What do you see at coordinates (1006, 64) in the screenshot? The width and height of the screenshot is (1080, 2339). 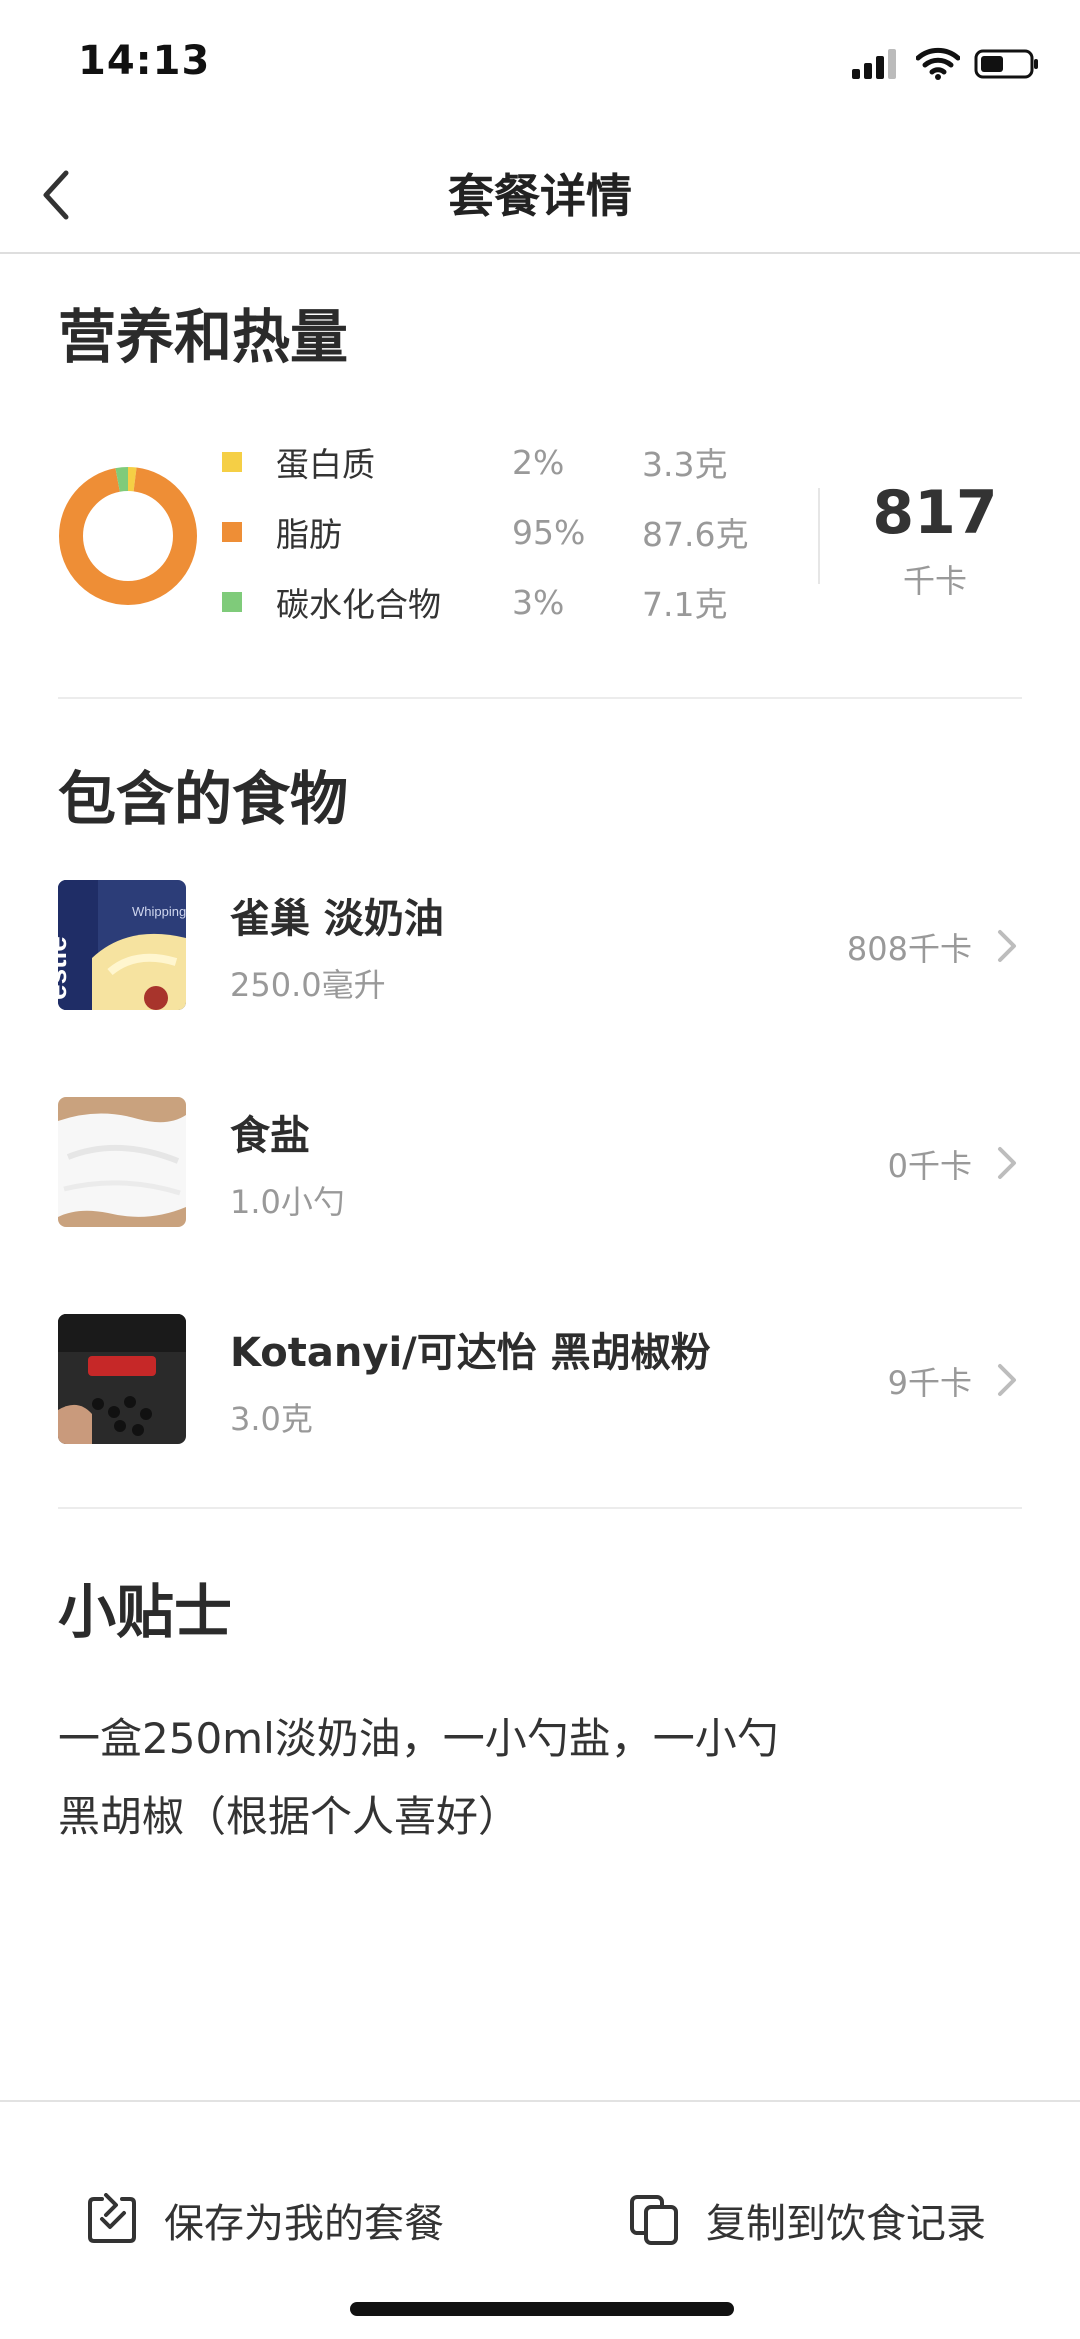 I see `battery-icon` at bounding box center [1006, 64].